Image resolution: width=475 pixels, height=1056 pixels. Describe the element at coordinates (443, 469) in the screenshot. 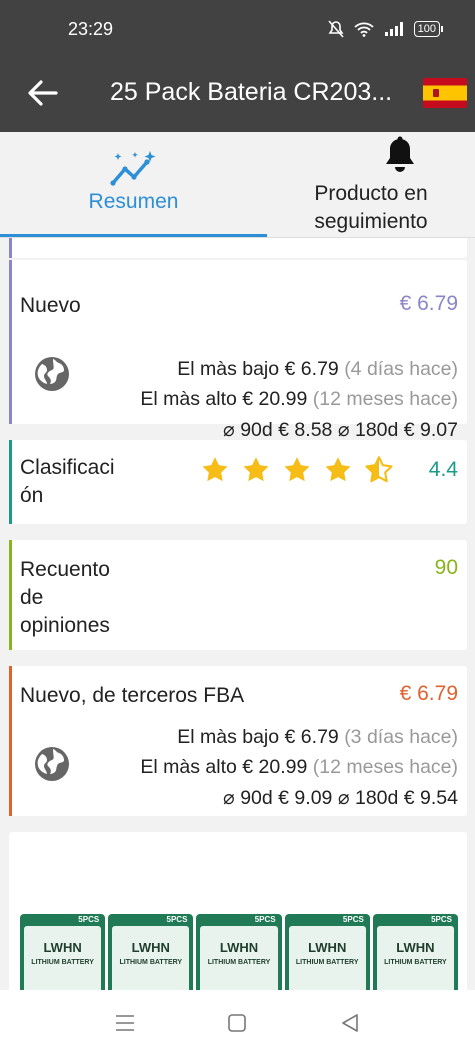

I see `rating-value: 4.4` at that location.